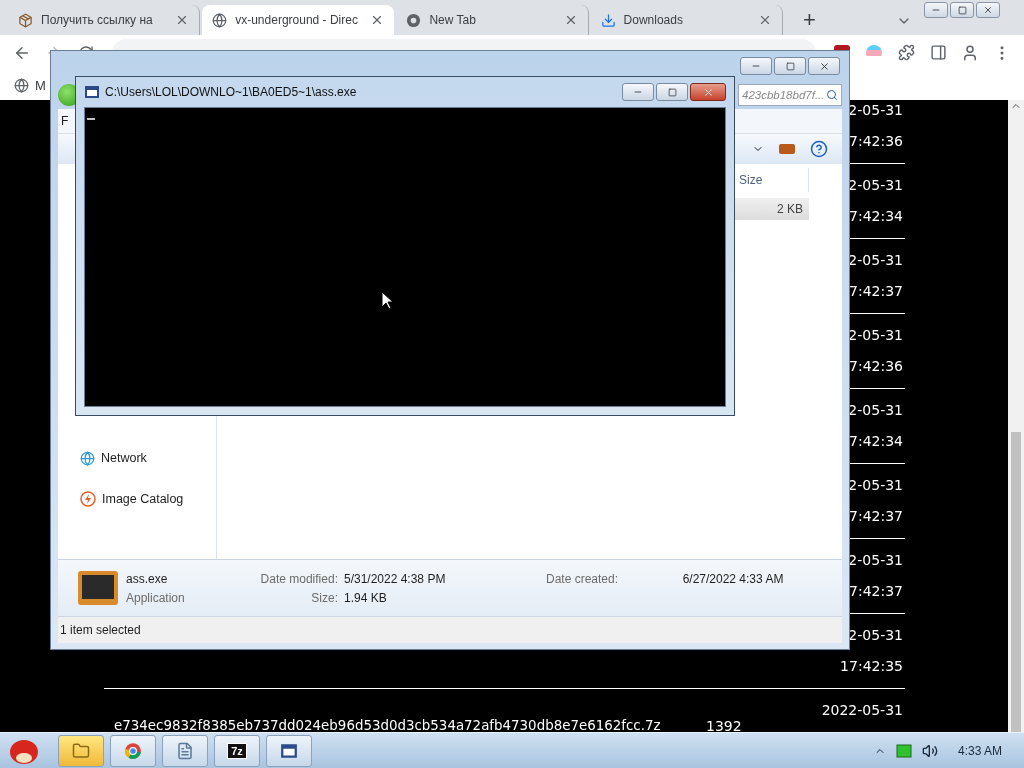 The image size is (1024, 768). Describe the element at coordinates (819, 149) in the screenshot. I see `help-icon` at that location.